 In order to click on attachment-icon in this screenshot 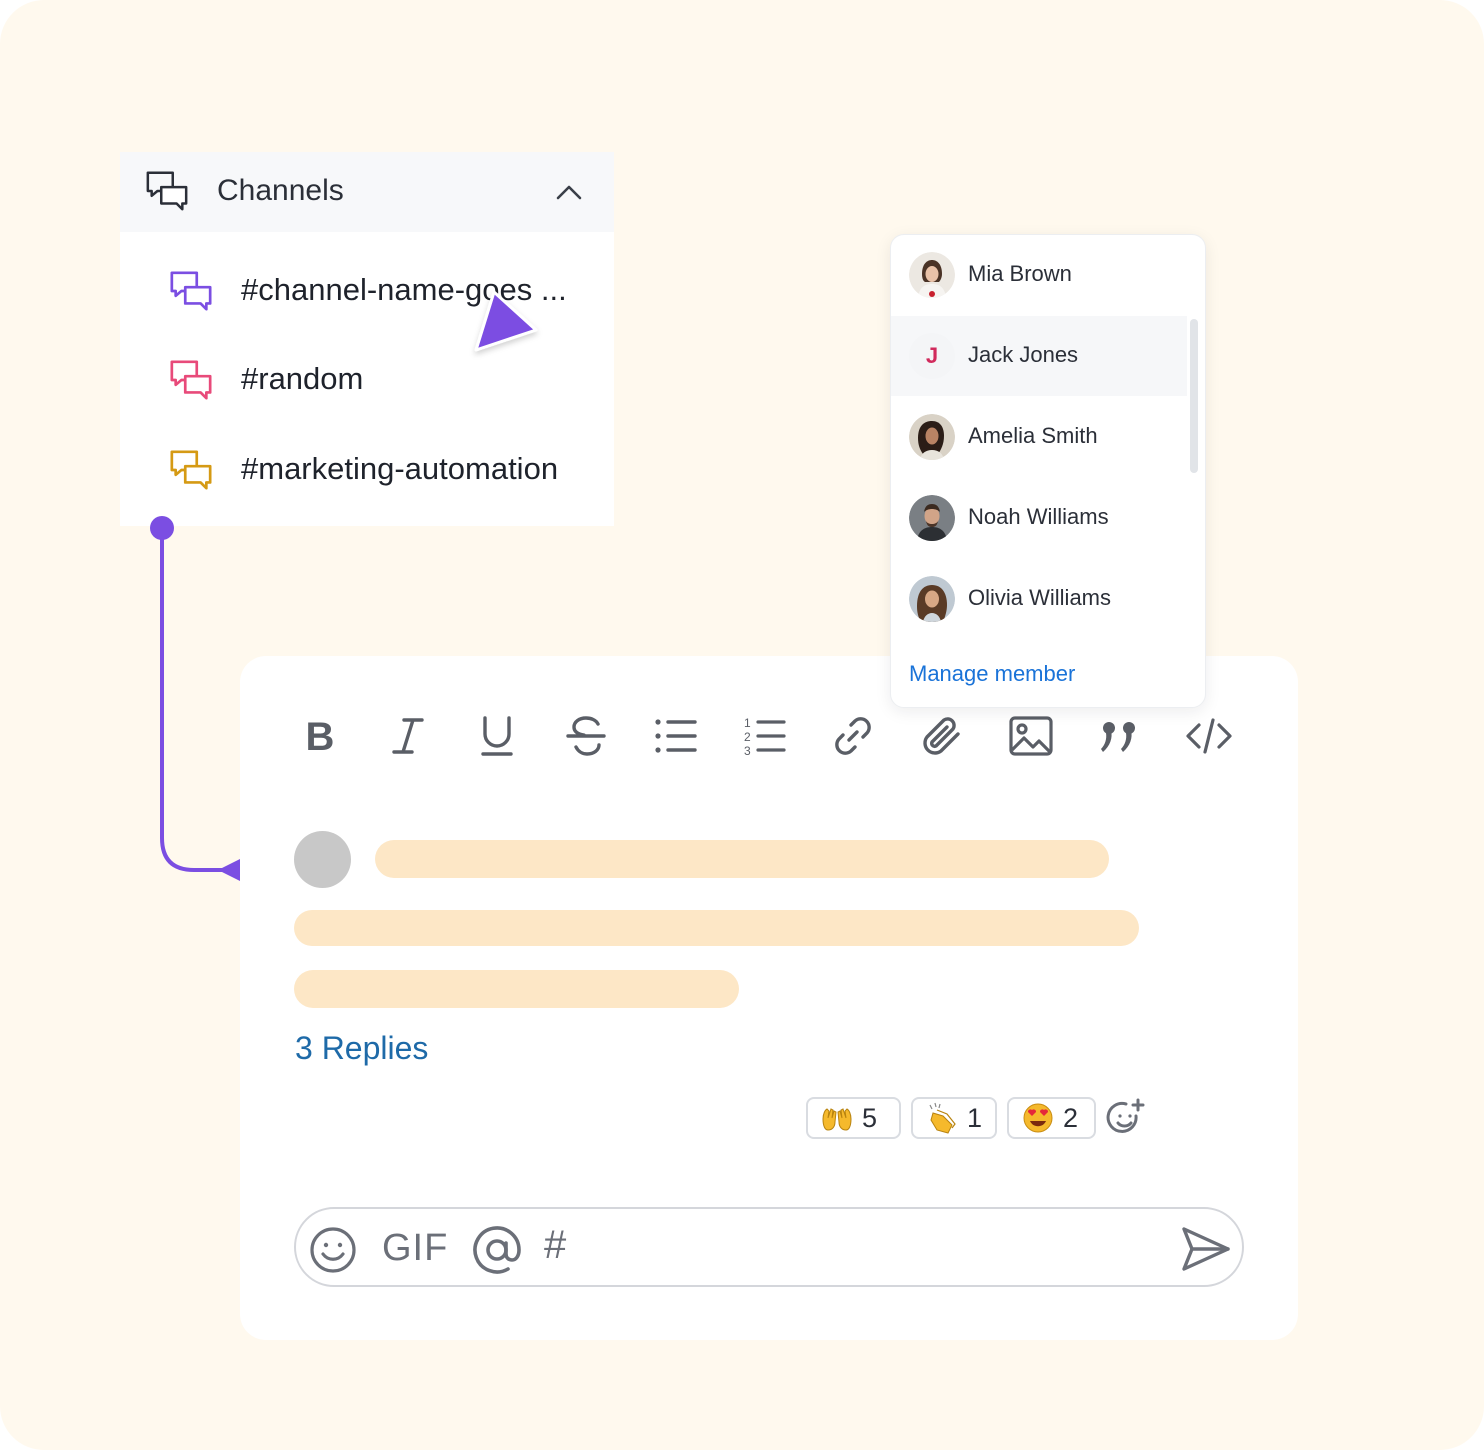, I will do `click(941, 736)`.